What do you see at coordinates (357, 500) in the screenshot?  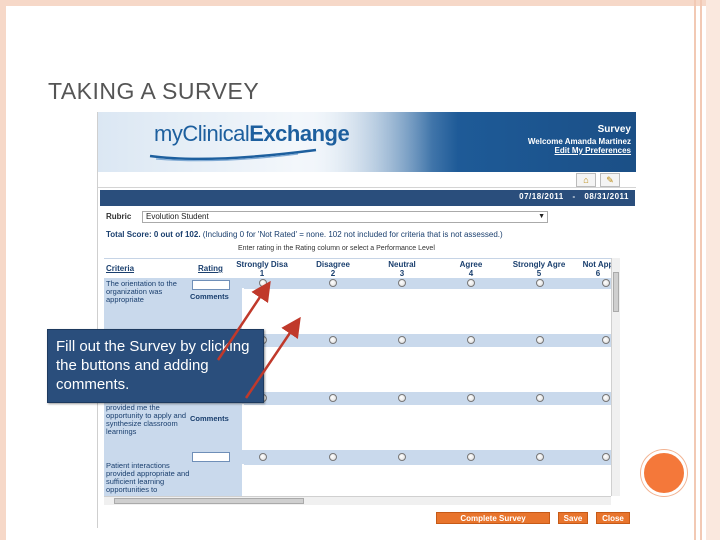 I see `horizontal-scrollbar` at bounding box center [357, 500].